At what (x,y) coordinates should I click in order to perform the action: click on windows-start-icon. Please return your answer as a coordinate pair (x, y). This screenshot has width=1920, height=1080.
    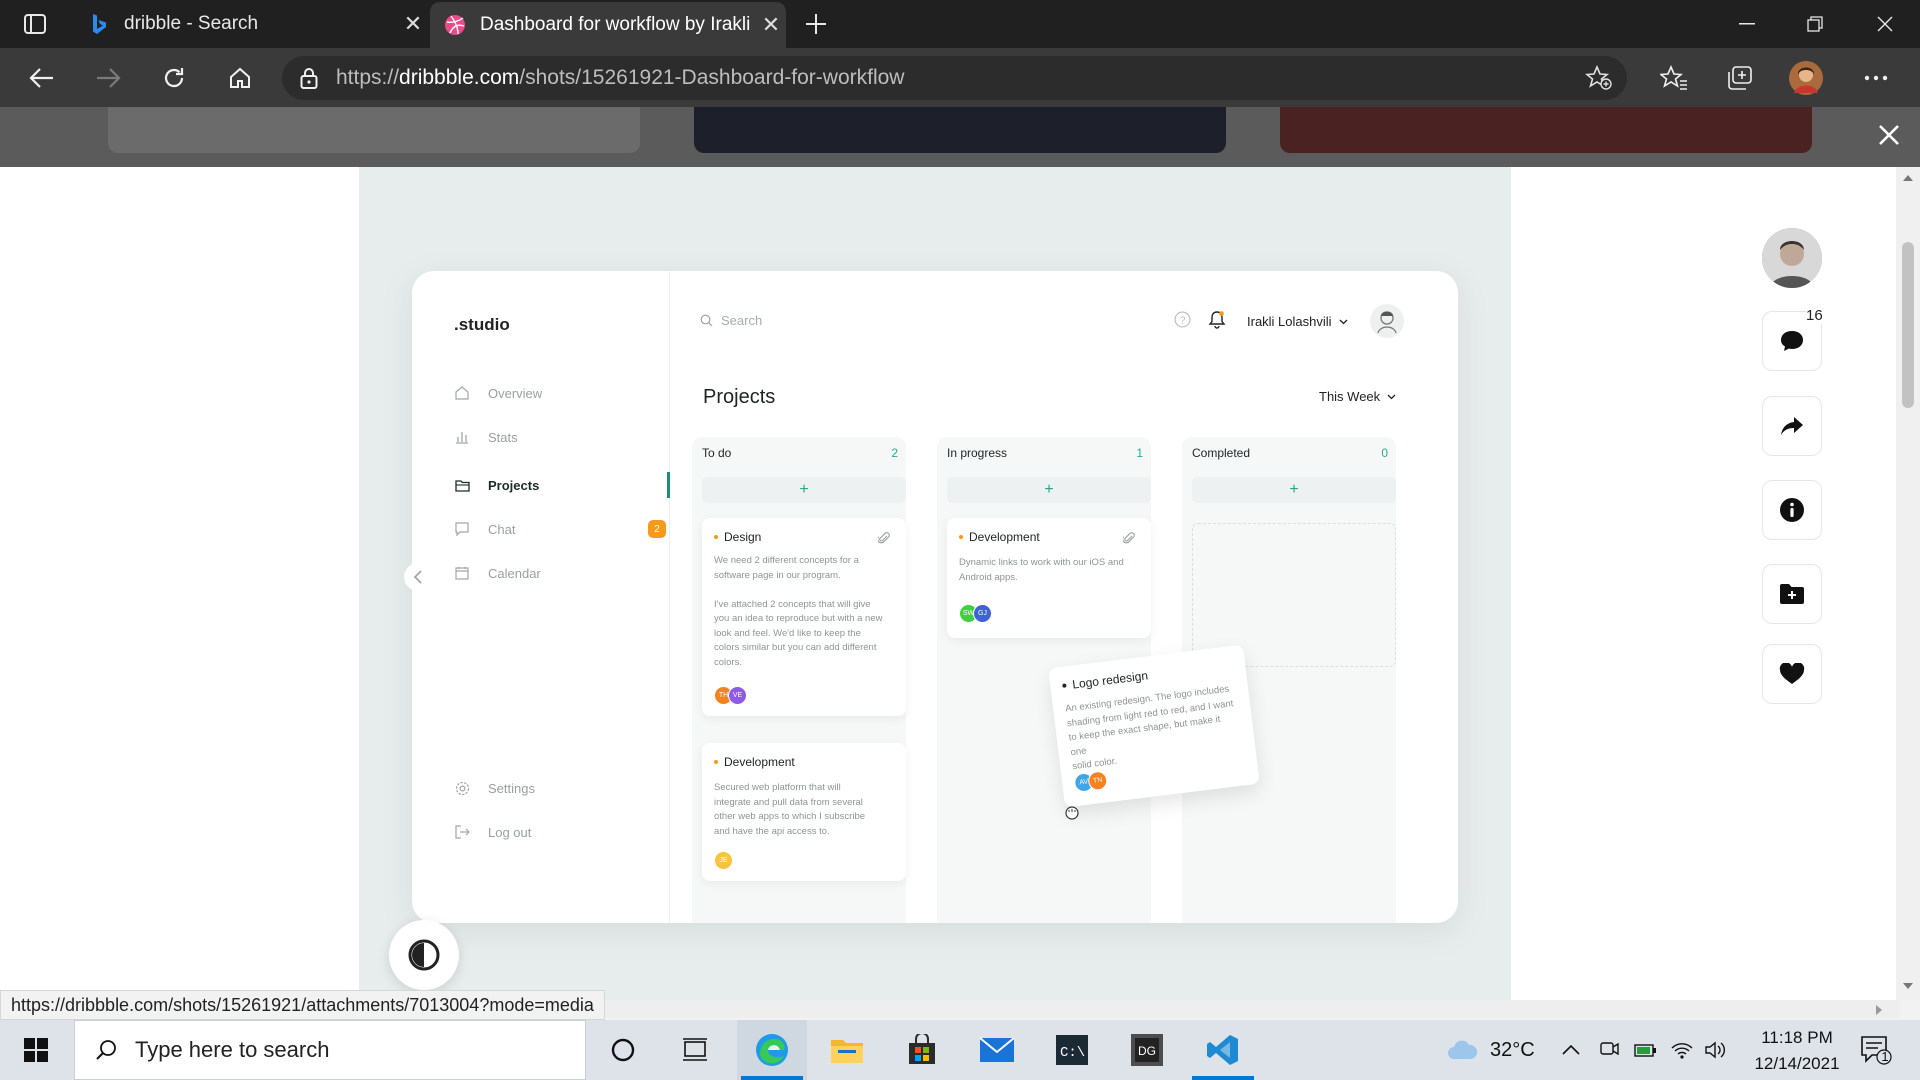
    Looking at the image, I should click on (36, 1050).